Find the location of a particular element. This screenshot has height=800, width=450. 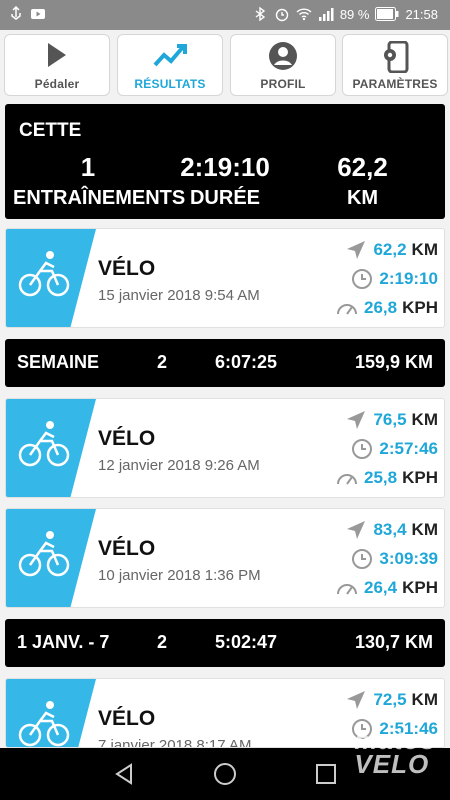

tab-pedaler: Pédaler is located at coordinates (57, 65).